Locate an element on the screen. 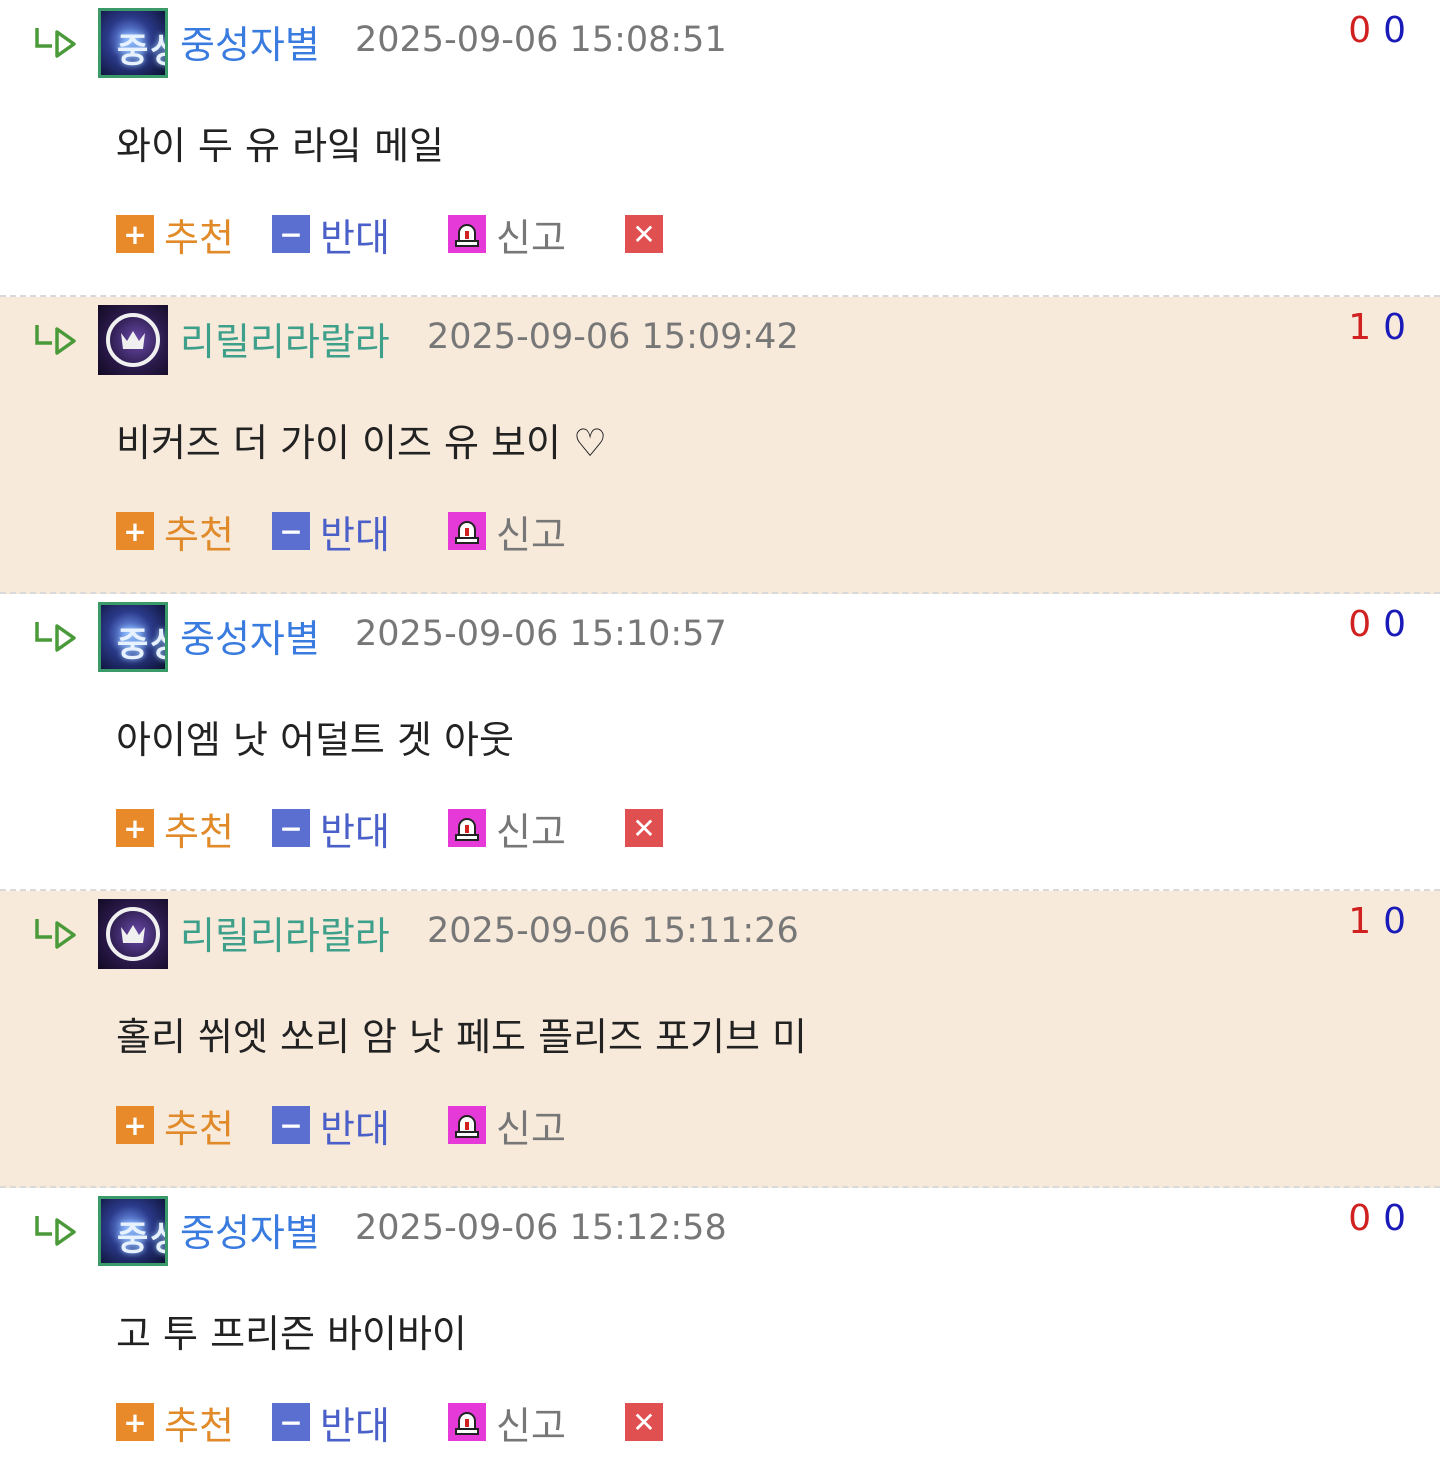 Image resolution: width=1440 pixels, height=1460 pixels. timestamp: 2025-09-06 15:08:51 is located at coordinates (541, 40).